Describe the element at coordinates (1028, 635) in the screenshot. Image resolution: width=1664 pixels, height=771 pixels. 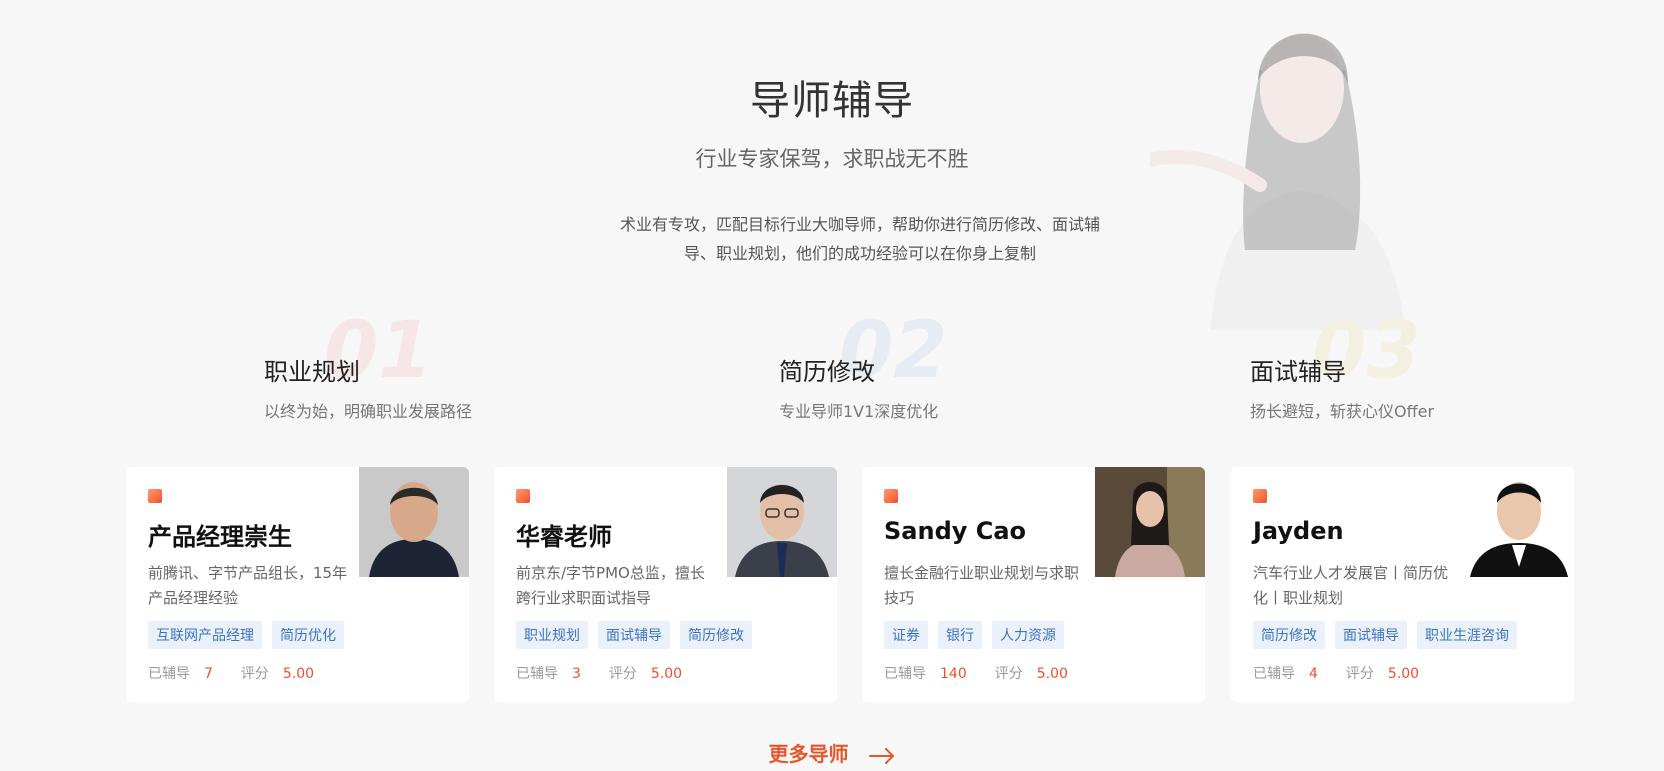
I see `mentor-tag: 人力资源` at that location.